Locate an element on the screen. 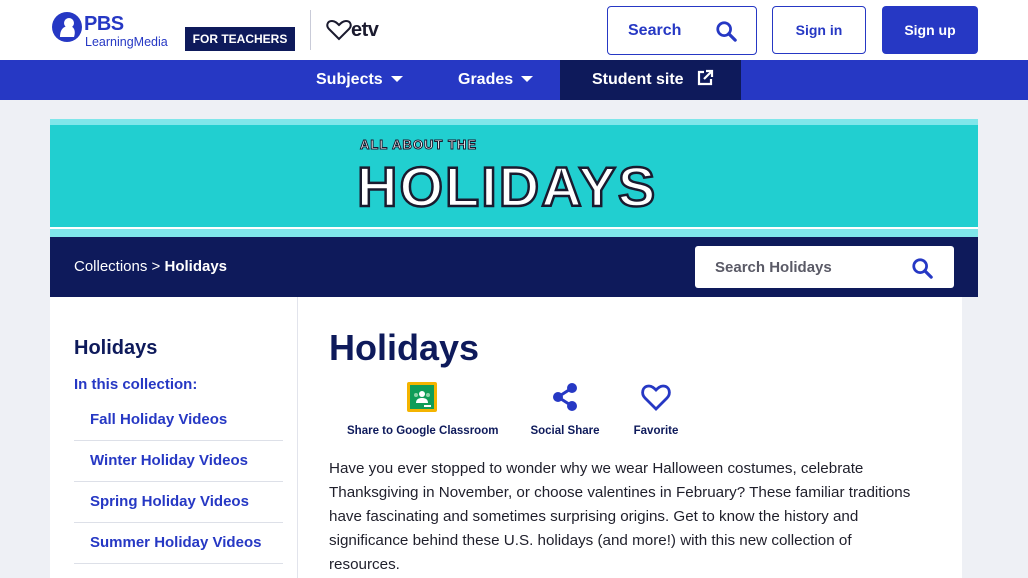 The image size is (1028, 578). sign-up-button: Sign up is located at coordinates (930, 30).